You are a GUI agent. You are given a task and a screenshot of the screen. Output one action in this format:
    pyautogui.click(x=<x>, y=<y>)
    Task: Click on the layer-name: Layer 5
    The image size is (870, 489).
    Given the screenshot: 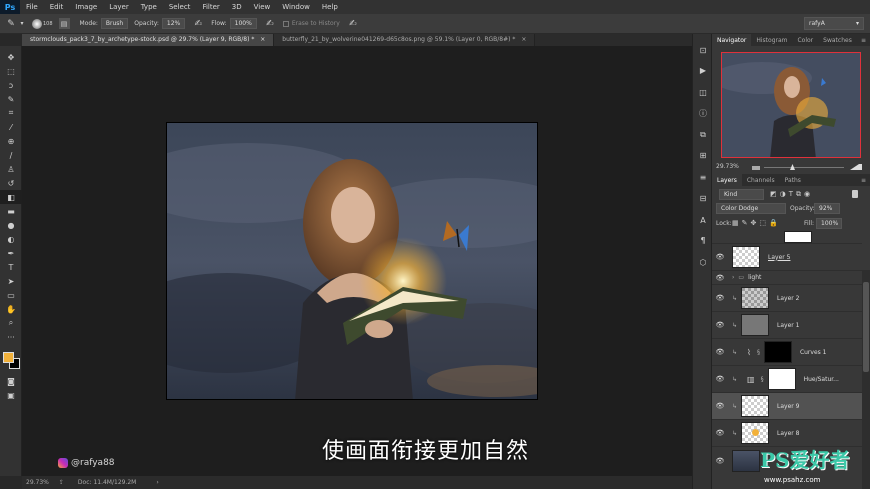 What is the action you would take?
    pyautogui.click(x=779, y=257)
    